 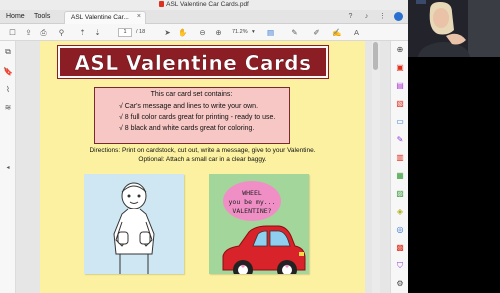 I want to click on comment-icon: ✎, so click(x=294, y=32).